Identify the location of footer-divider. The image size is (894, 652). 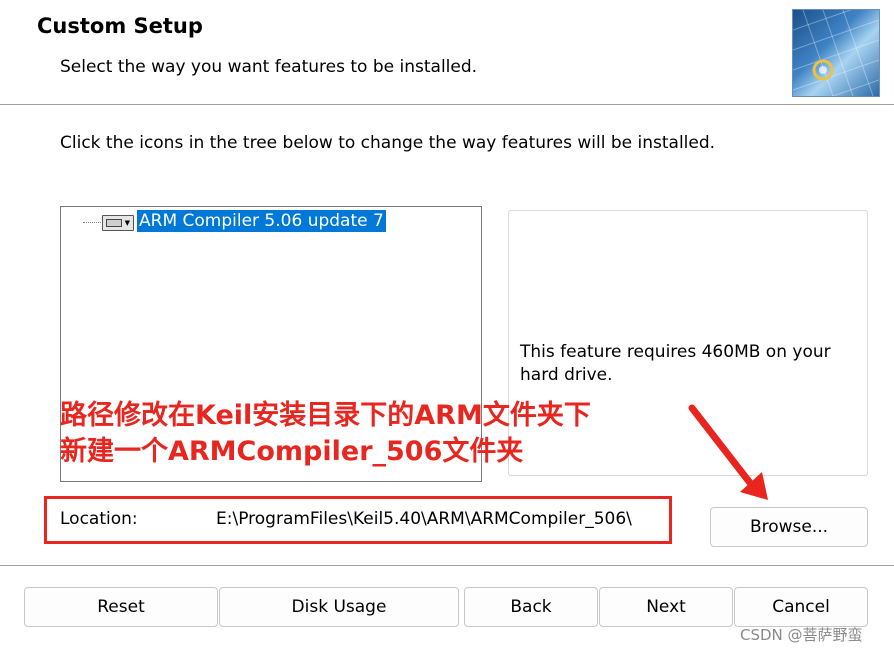
(447, 566).